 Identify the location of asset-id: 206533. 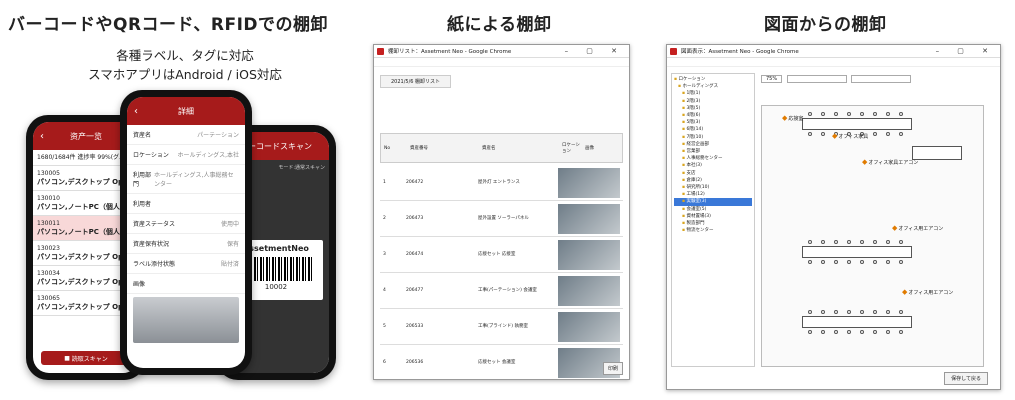
(415, 326).